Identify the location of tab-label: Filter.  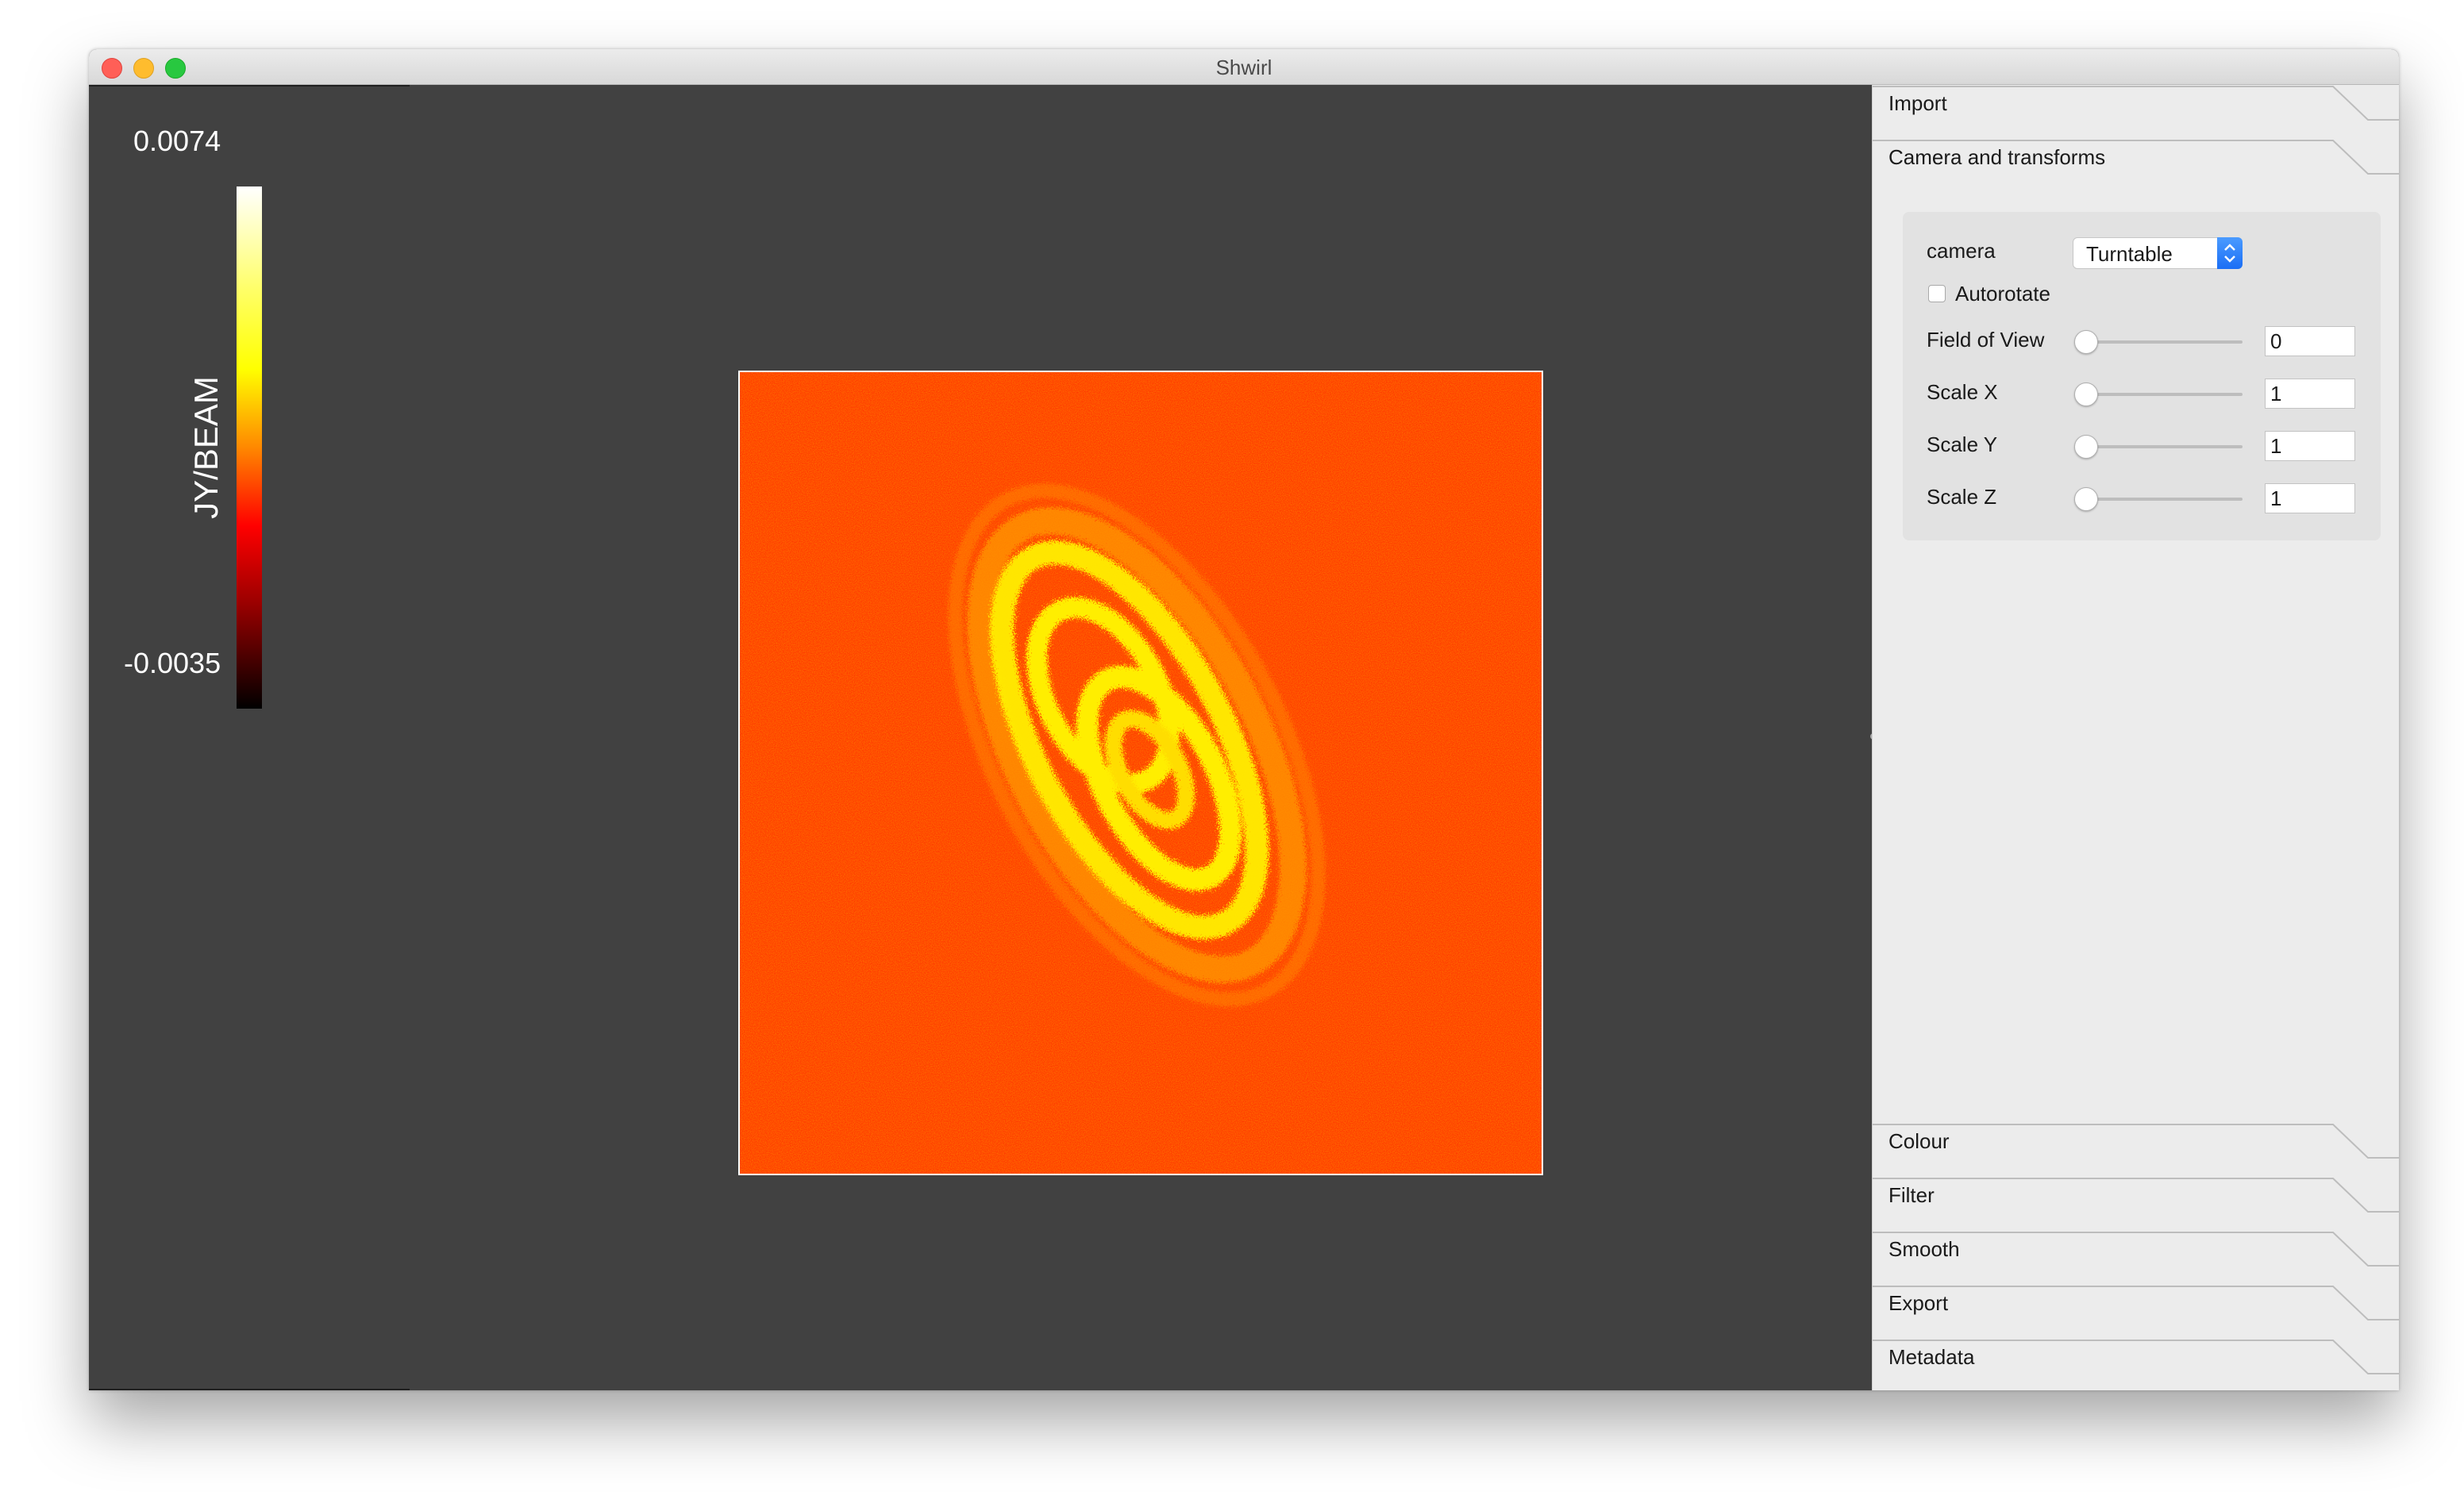
(1911, 1195).